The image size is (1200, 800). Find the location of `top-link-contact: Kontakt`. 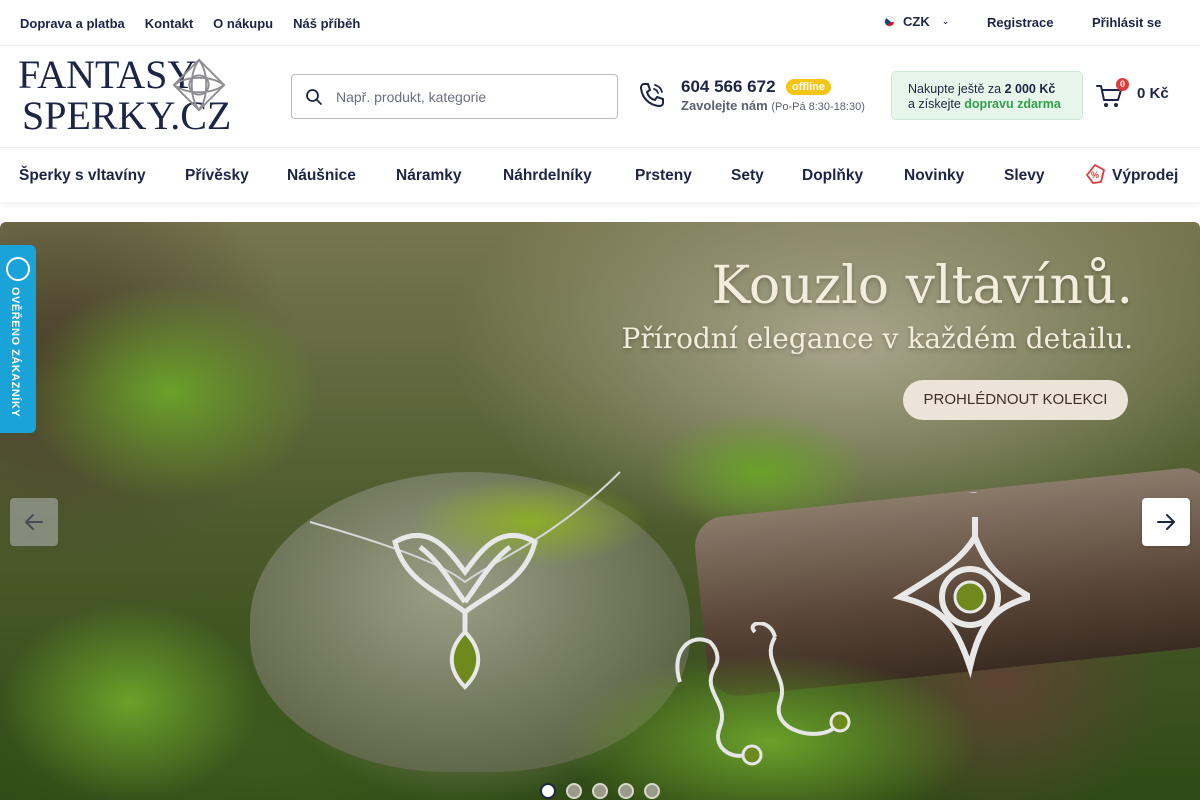

top-link-contact: Kontakt is located at coordinates (169, 23).